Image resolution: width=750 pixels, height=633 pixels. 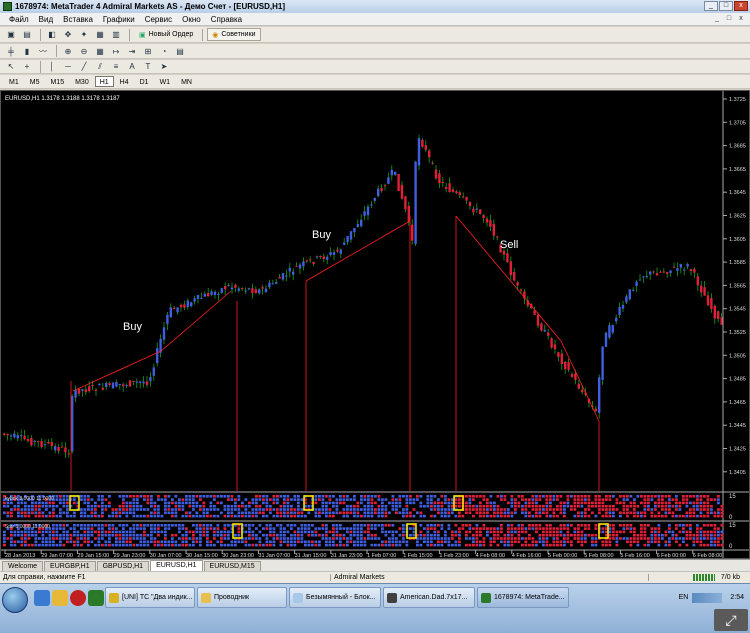 I want to click on trendline-icon: ╱, so click(x=84, y=66).